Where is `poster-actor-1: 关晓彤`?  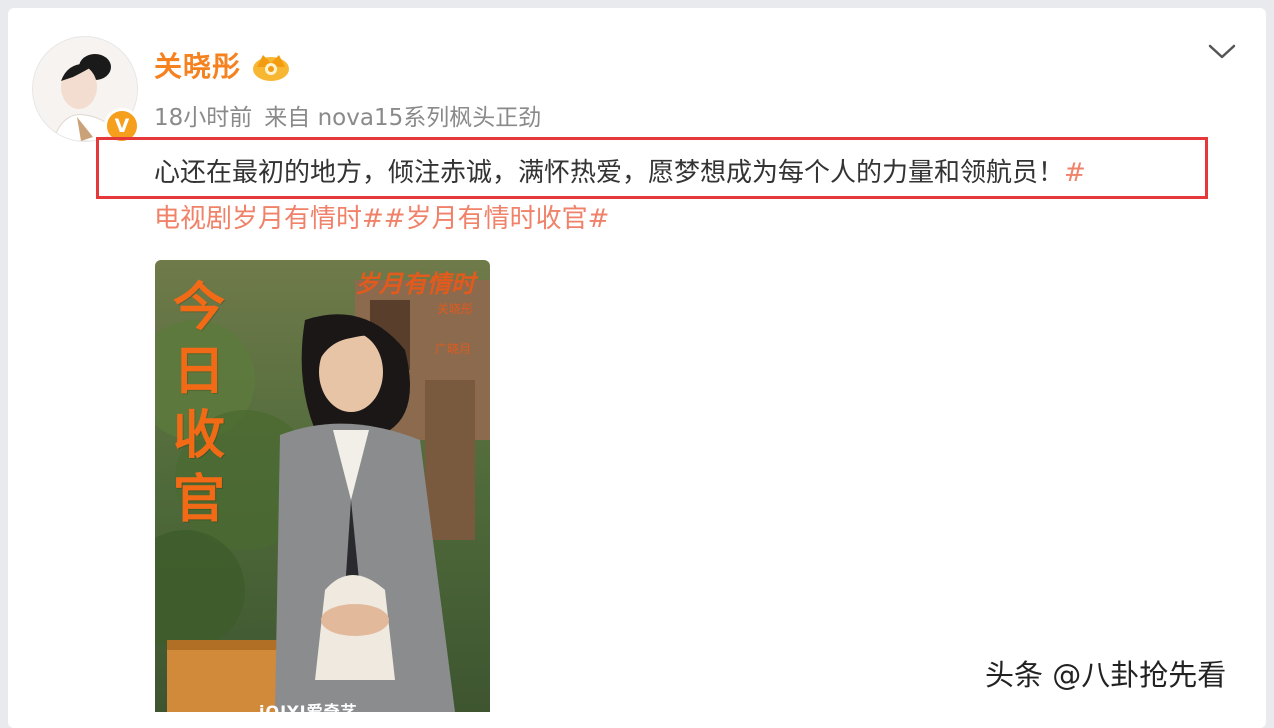 poster-actor-1: 关晓彤 is located at coordinates (455, 309).